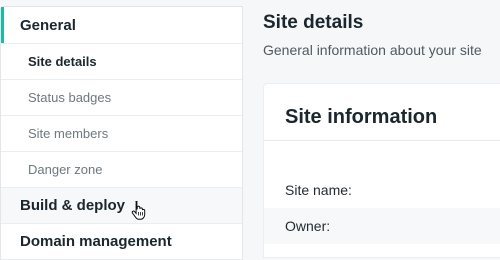 This screenshot has width=500, height=260. Describe the element at coordinates (68, 133) in the screenshot. I see `sidebar-item-label: Site members` at that location.